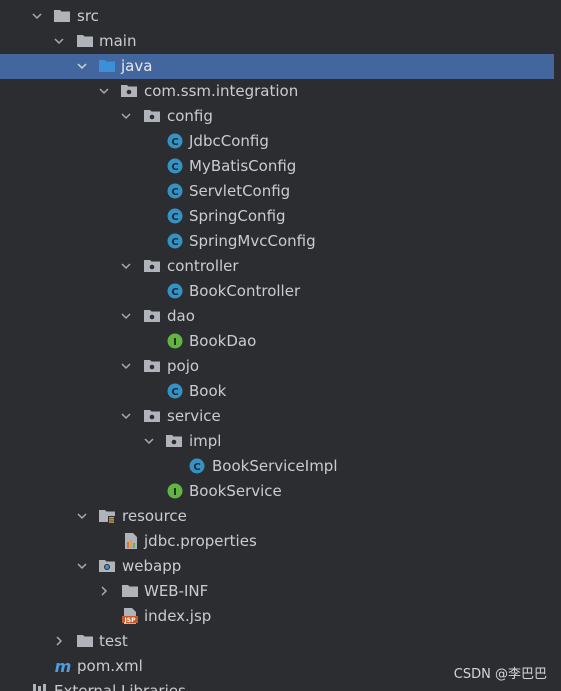  What do you see at coordinates (277, 366) in the screenshot?
I see `tree-row-pojo: pojo` at bounding box center [277, 366].